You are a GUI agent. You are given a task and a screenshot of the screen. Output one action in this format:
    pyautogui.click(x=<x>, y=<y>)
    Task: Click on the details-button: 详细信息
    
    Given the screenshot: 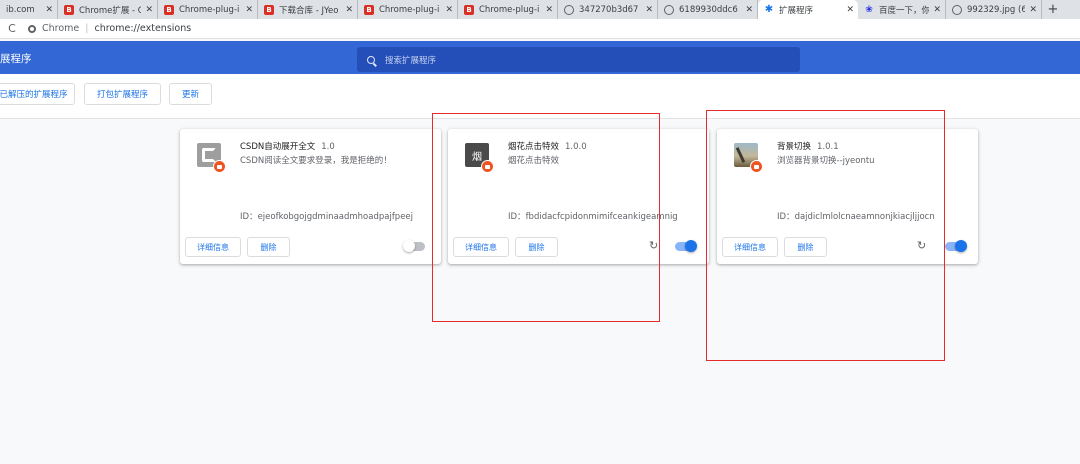 What is the action you would take?
    pyautogui.click(x=213, y=247)
    